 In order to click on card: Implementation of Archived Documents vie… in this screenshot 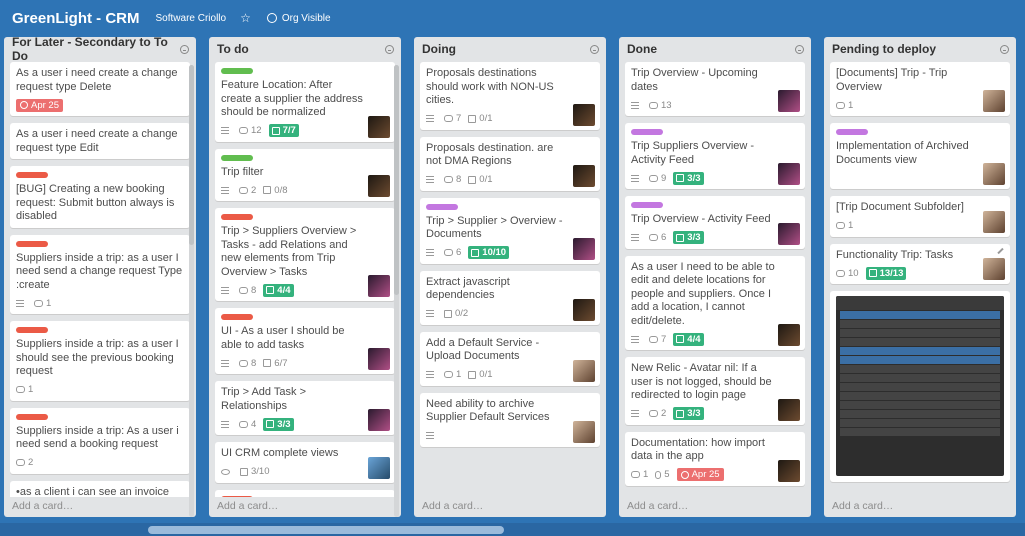, I will do `click(920, 156)`.